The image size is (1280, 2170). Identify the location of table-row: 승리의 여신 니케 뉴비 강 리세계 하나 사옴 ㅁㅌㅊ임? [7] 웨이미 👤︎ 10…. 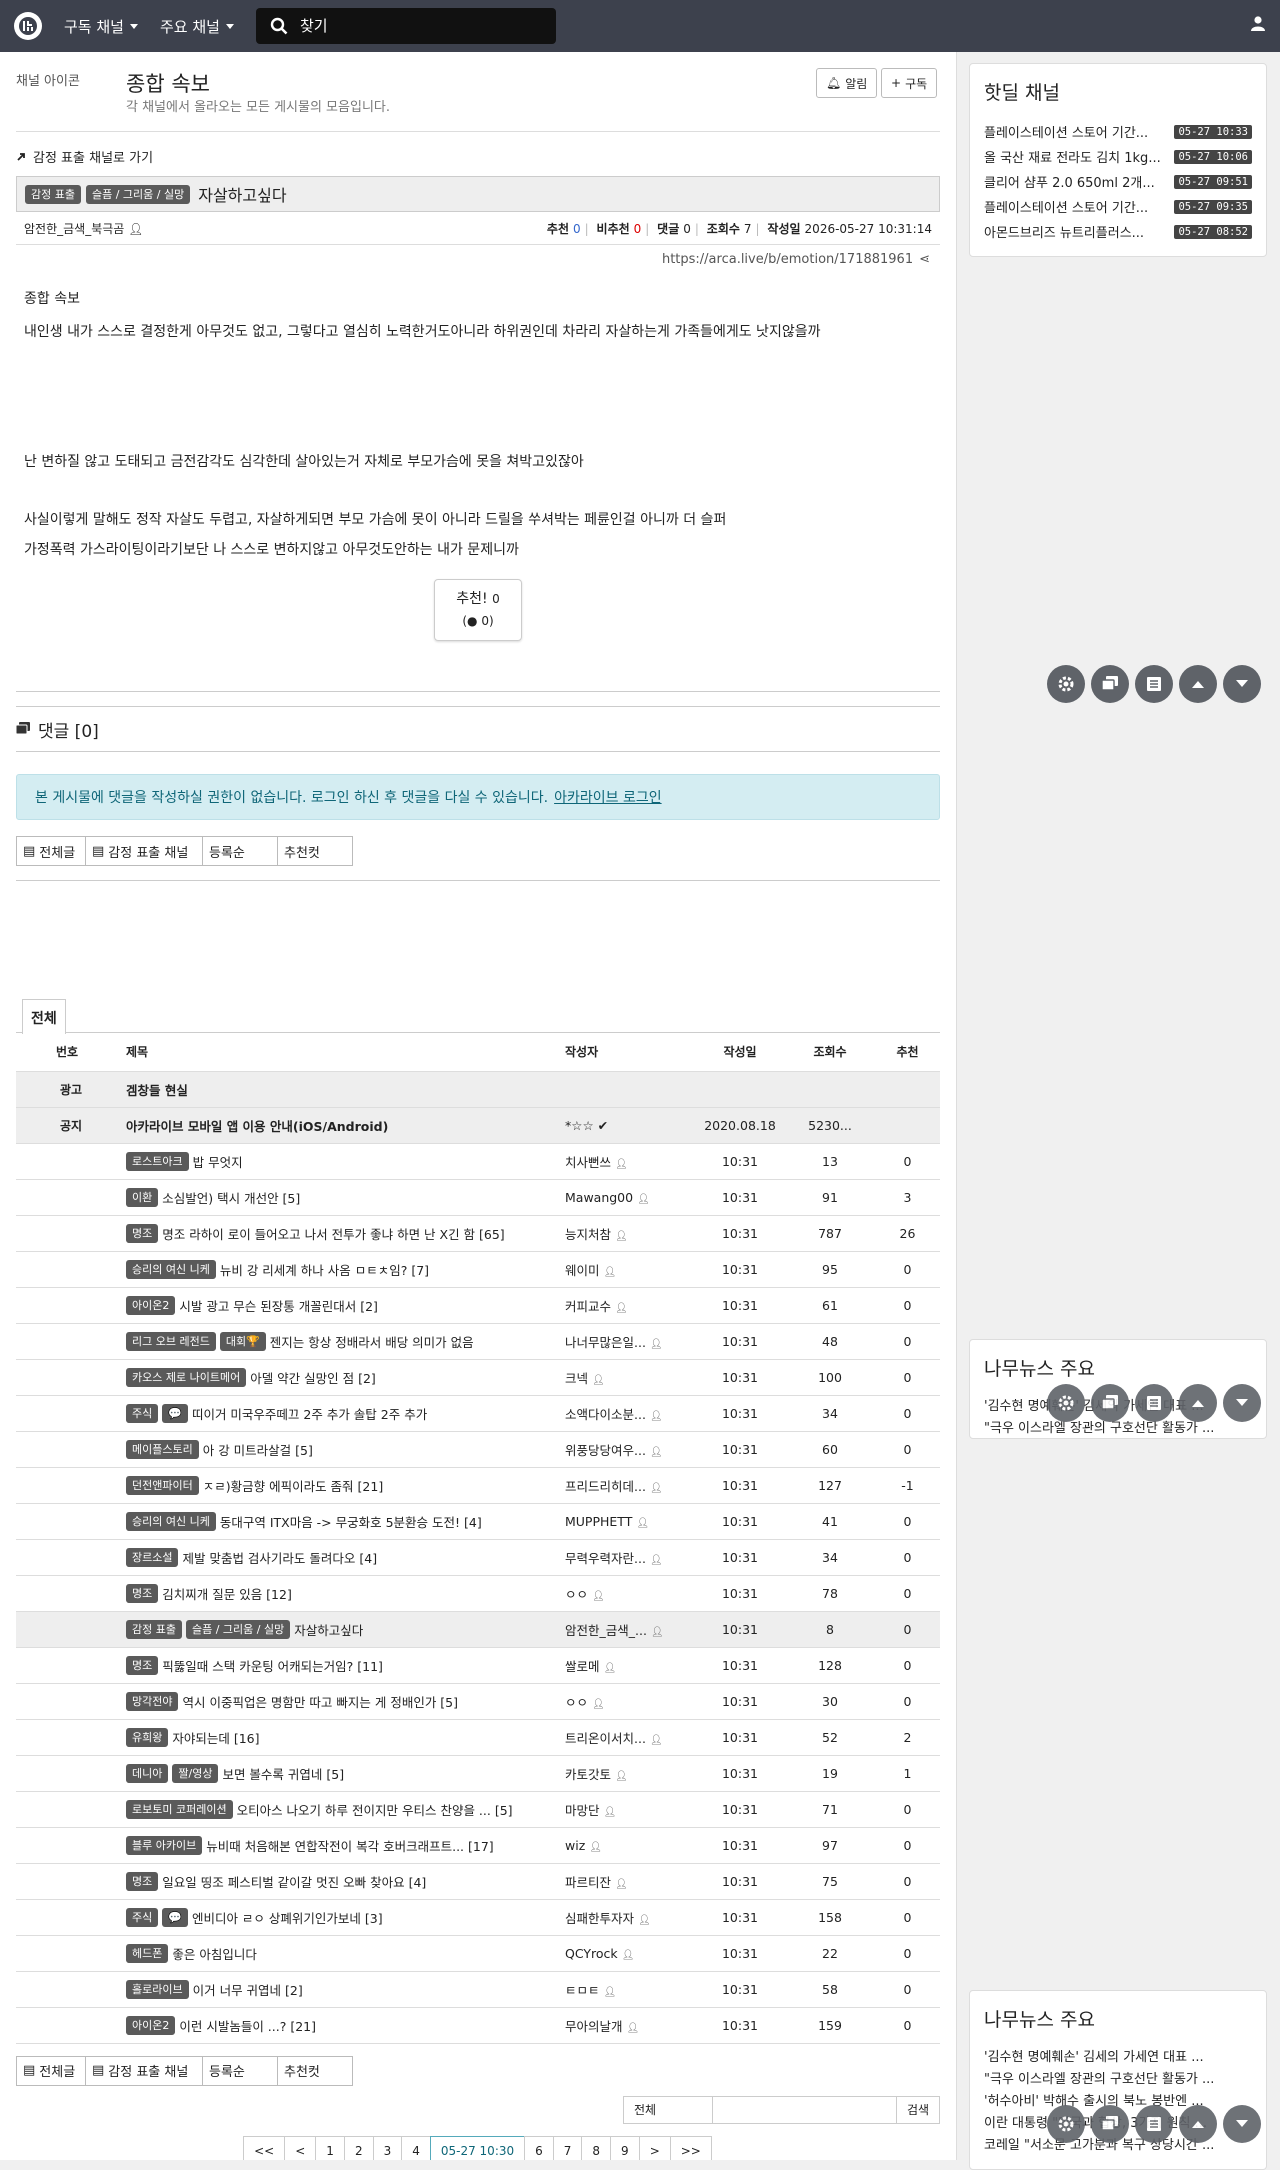
(478, 1269).